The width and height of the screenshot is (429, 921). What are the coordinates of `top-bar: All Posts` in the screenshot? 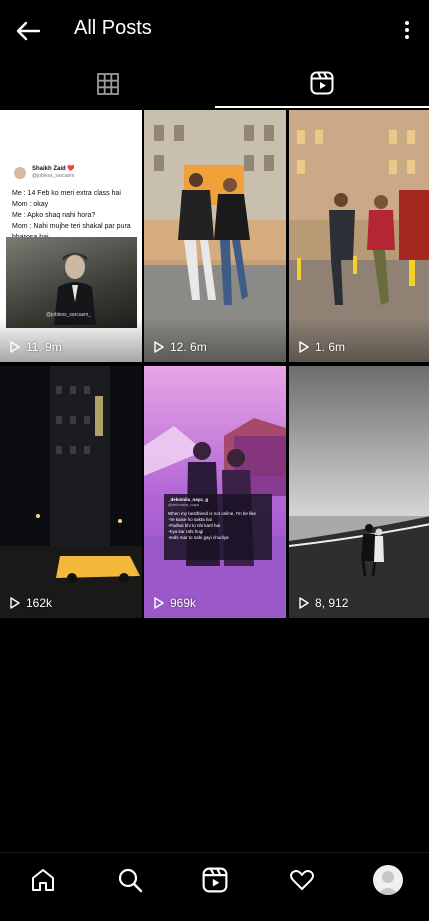 It's located at (214, 30).